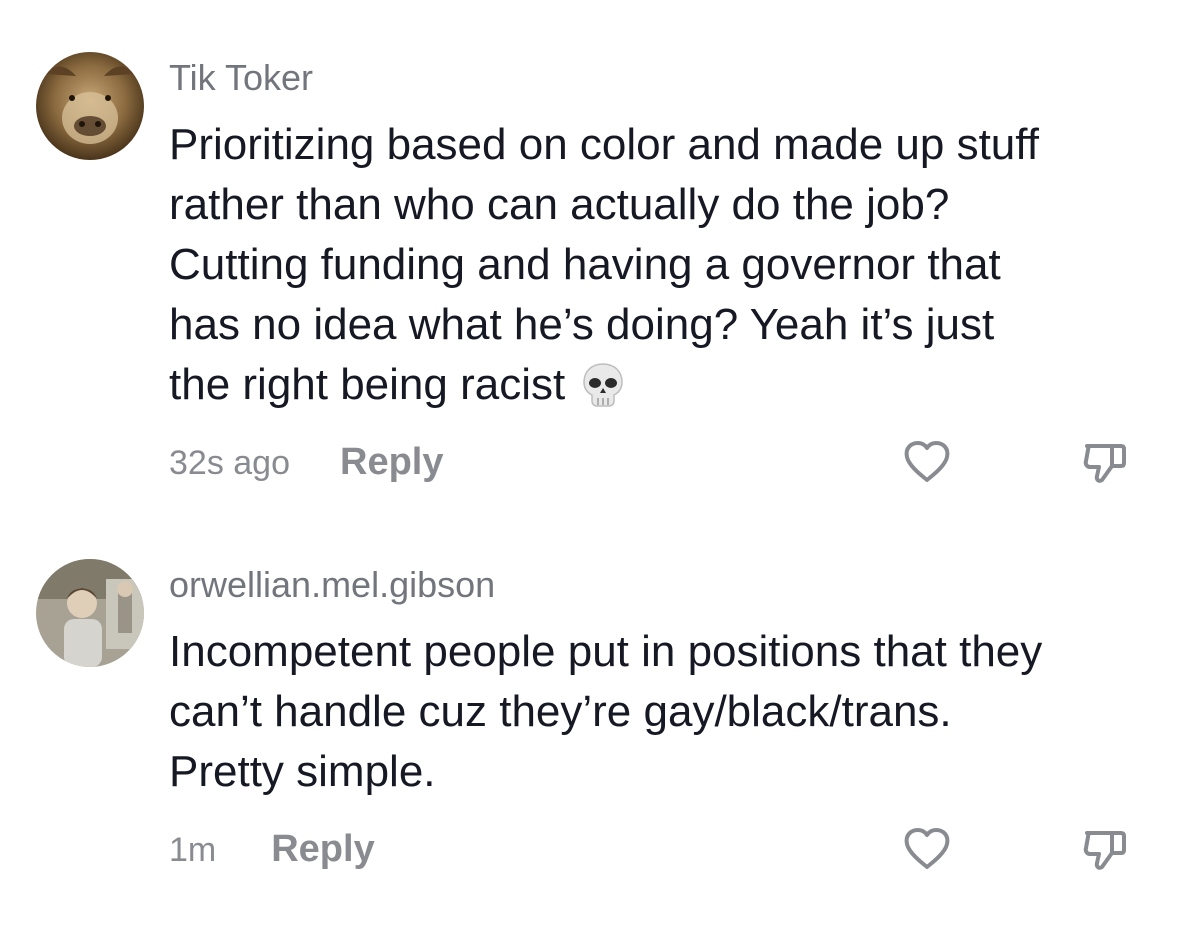 The image size is (1179, 930). I want to click on comment-username: Tik Toker, so click(241, 78).